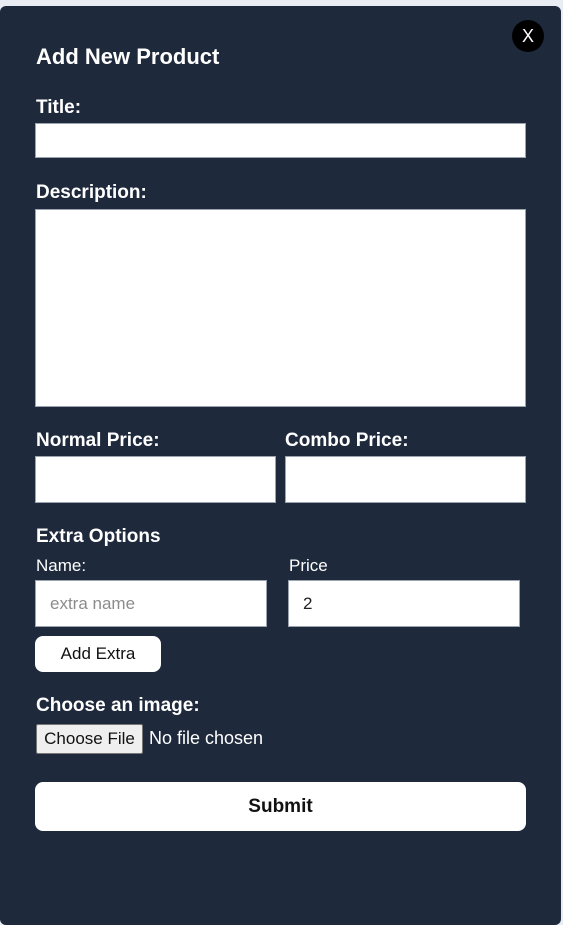  I want to click on title-input, so click(280, 140).